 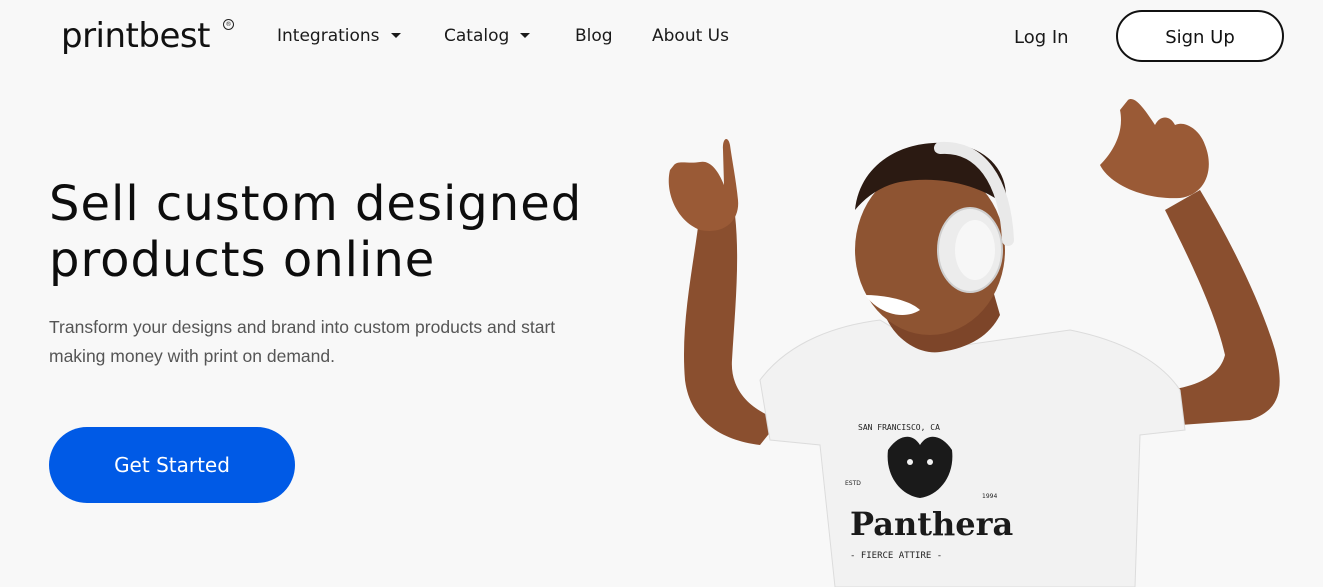 What do you see at coordinates (975, 250) in the screenshot?
I see `headphone-cup-inner` at bounding box center [975, 250].